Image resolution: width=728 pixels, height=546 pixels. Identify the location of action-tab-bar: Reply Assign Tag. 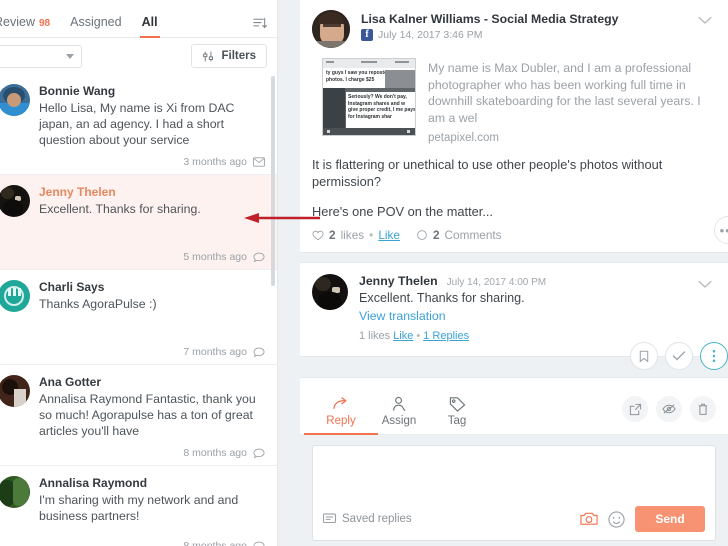
(514, 406).